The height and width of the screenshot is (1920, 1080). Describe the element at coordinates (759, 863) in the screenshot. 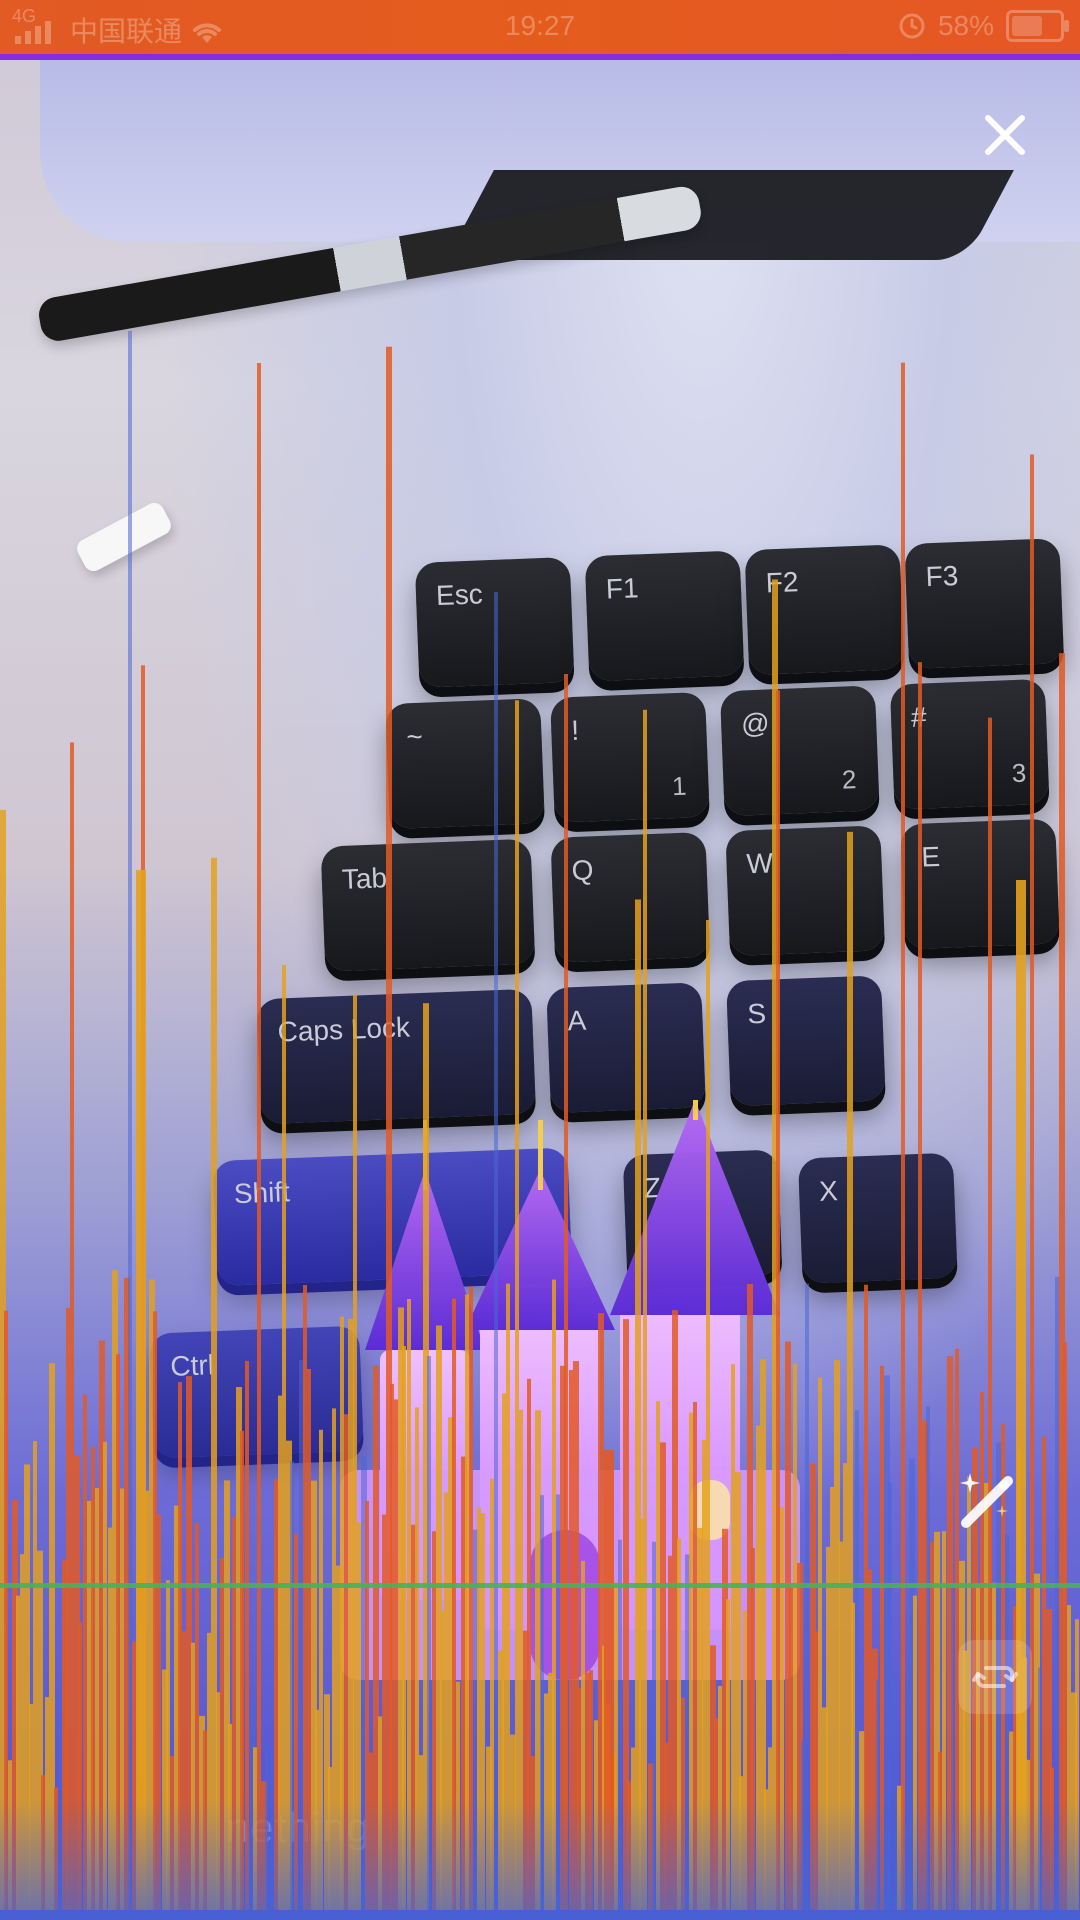

I see `key-label: W` at that location.